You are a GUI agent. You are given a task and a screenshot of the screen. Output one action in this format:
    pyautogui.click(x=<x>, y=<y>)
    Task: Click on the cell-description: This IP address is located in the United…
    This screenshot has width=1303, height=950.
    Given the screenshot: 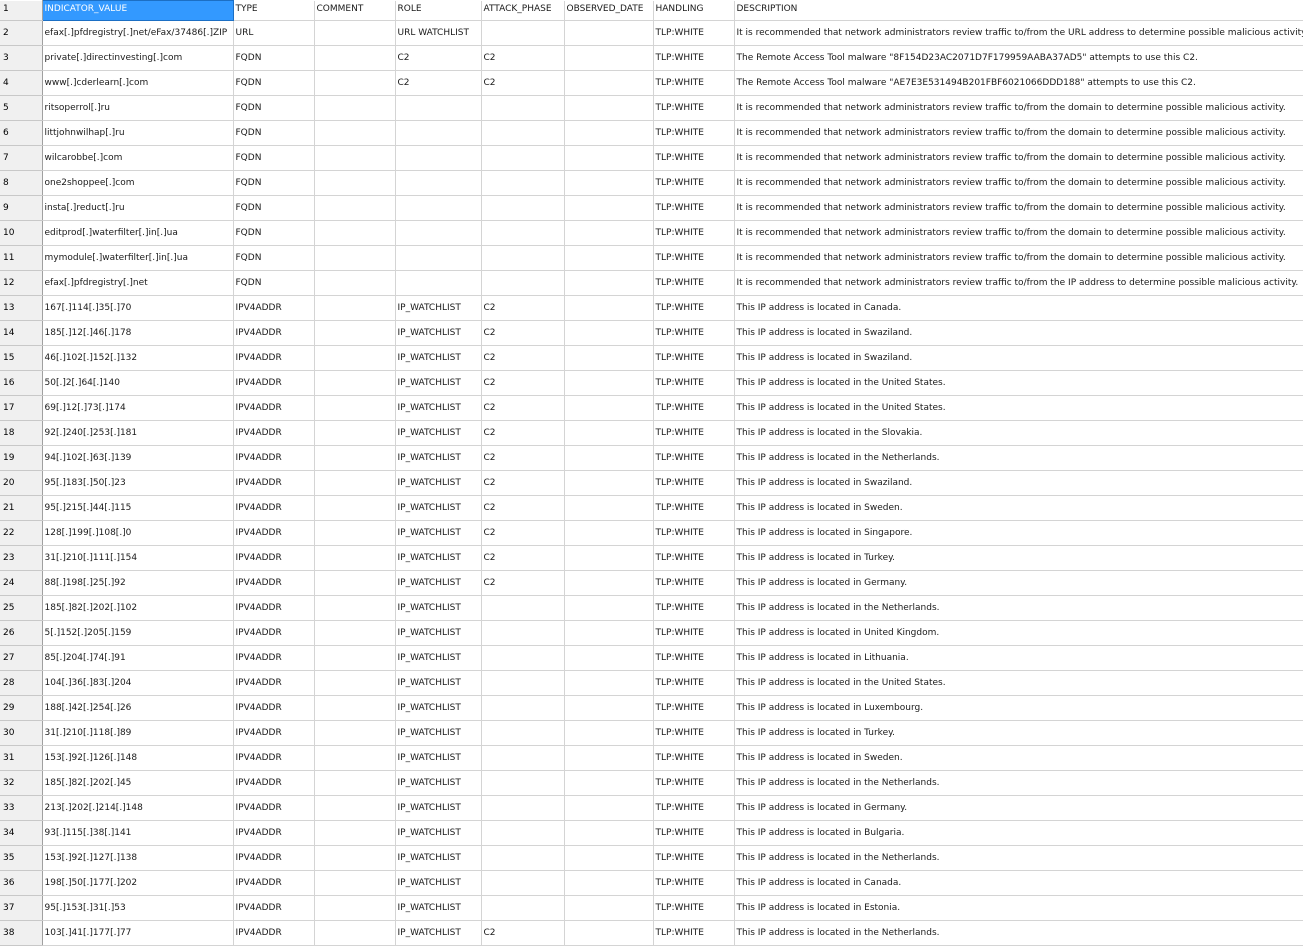 What is the action you would take?
    pyautogui.click(x=1018, y=383)
    